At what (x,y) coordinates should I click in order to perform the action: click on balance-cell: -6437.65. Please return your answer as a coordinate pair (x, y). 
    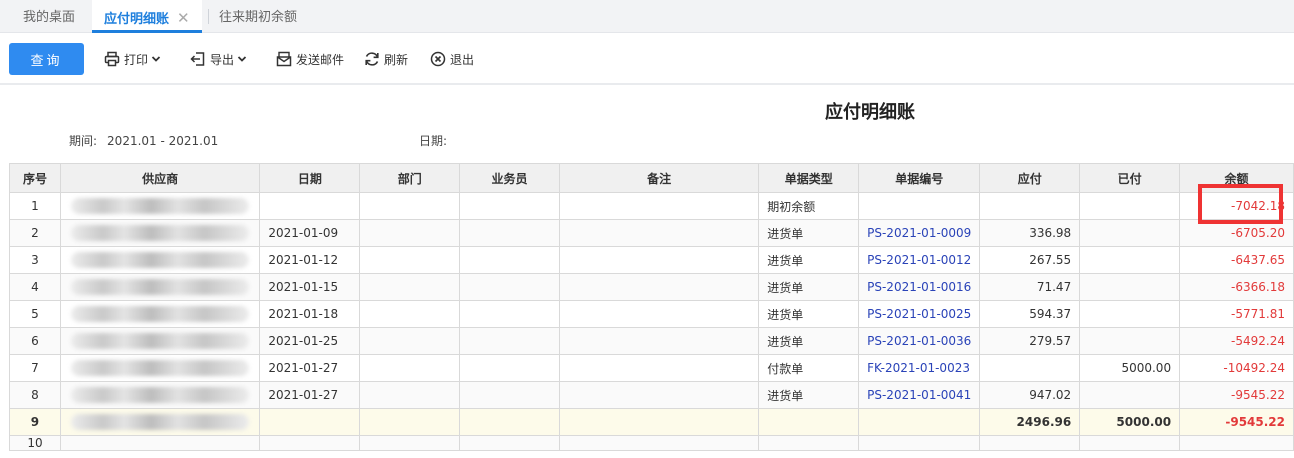
    Looking at the image, I should click on (1236, 260).